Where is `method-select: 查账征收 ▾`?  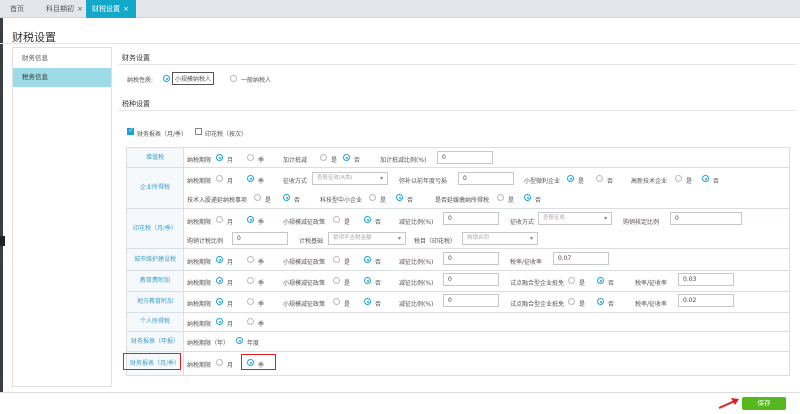
method-select: 查账征收 ▾ is located at coordinates (575, 218).